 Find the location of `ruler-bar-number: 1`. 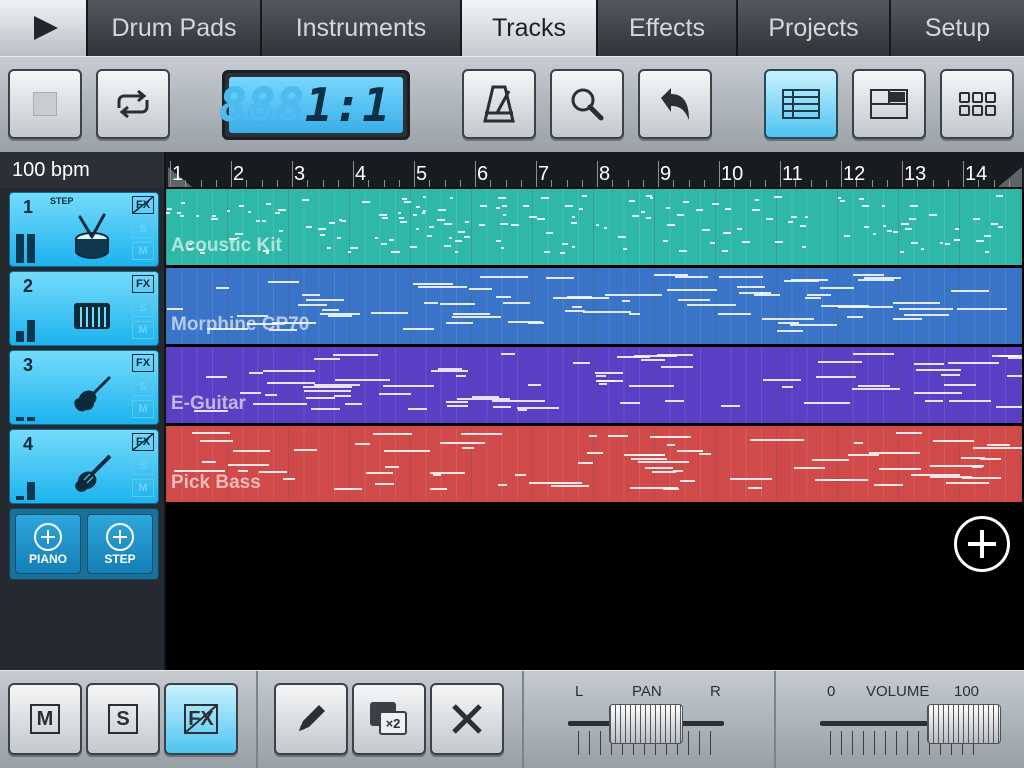

ruler-bar-number: 1 is located at coordinates (178, 174).